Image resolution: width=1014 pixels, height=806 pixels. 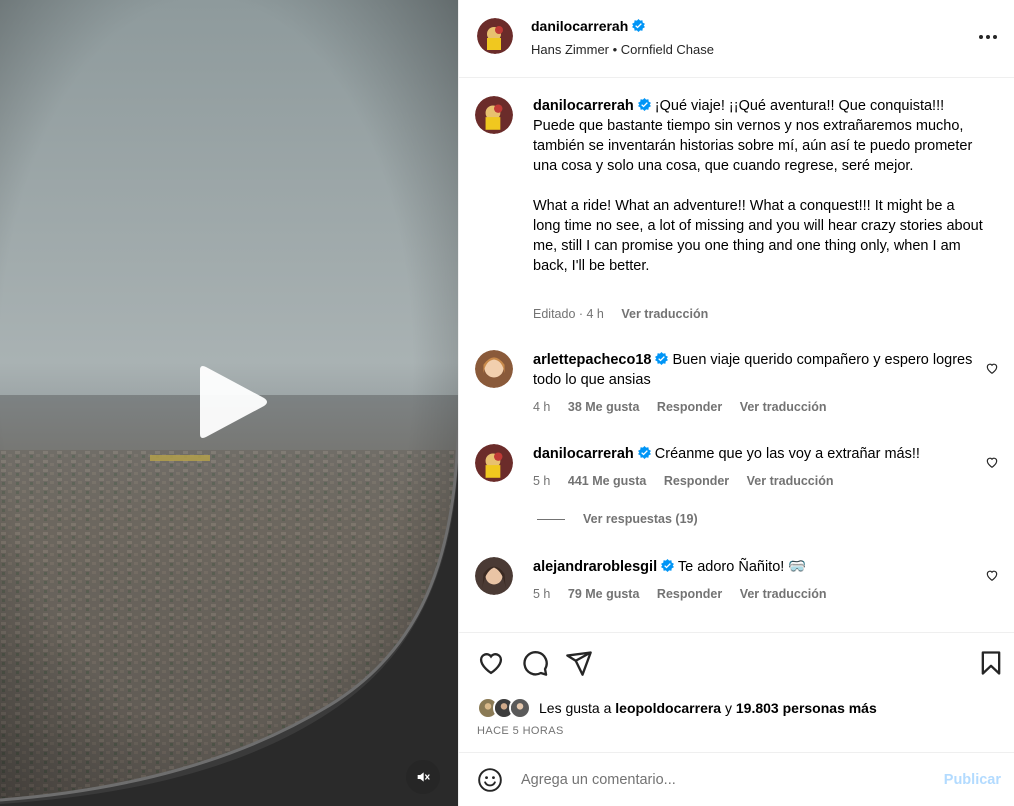 What do you see at coordinates (491, 663) in the screenshot?
I see `heart-icon` at bounding box center [491, 663].